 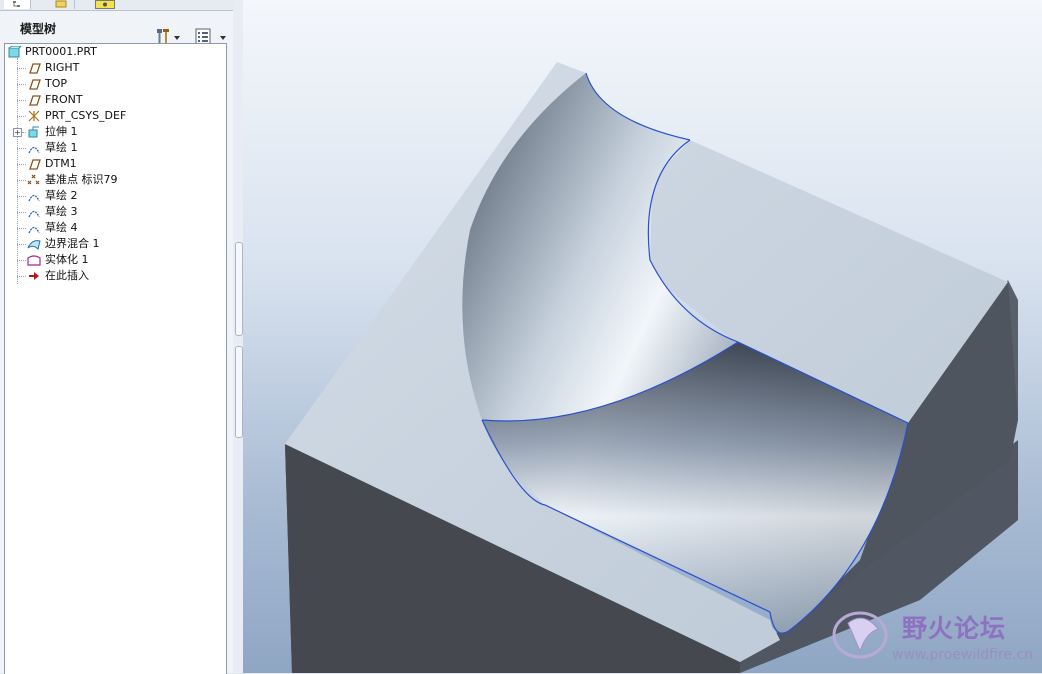 I want to click on expand-toggle: +, so click(x=17, y=132).